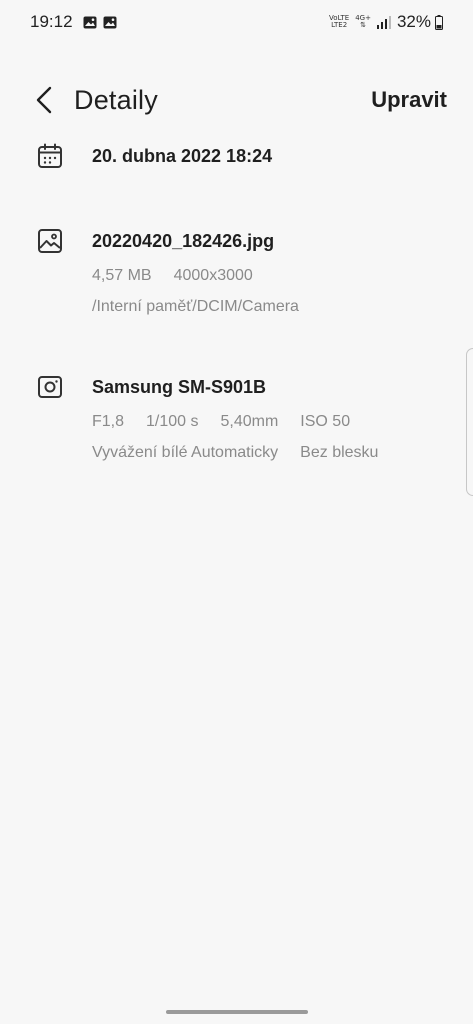 The image size is (473, 1024). Describe the element at coordinates (413, 21) in the screenshot. I see `battery-percent: 32%` at that location.